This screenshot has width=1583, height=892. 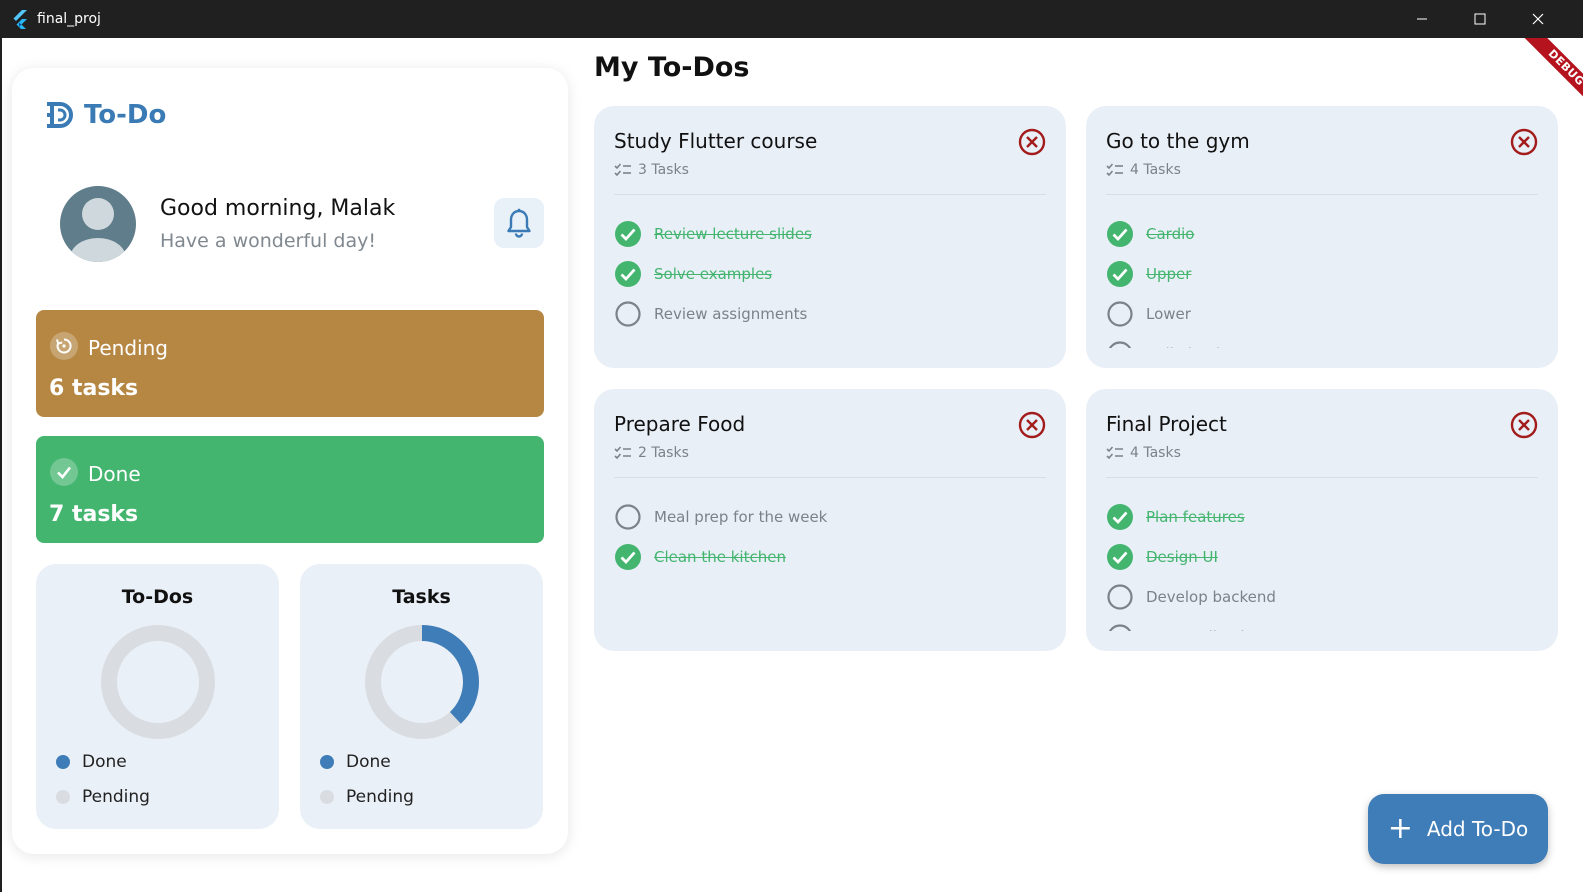 I want to click on card-divider, so click(x=1322, y=477).